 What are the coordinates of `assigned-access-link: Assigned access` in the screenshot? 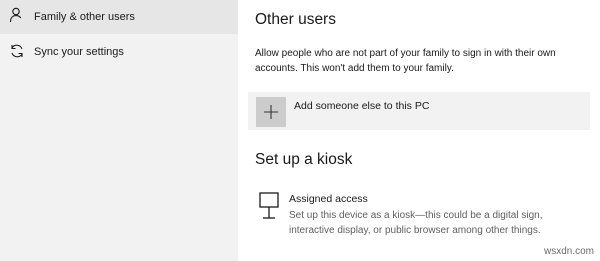 It's located at (328, 199).